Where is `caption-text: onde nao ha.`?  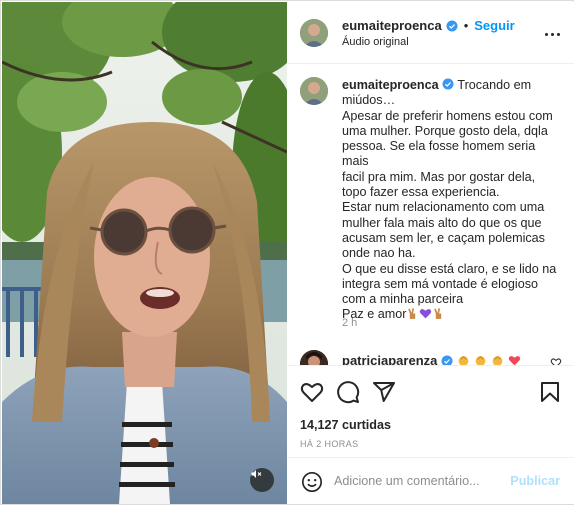
caption-text: onde nao ha. is located at coordinates (379, 253).